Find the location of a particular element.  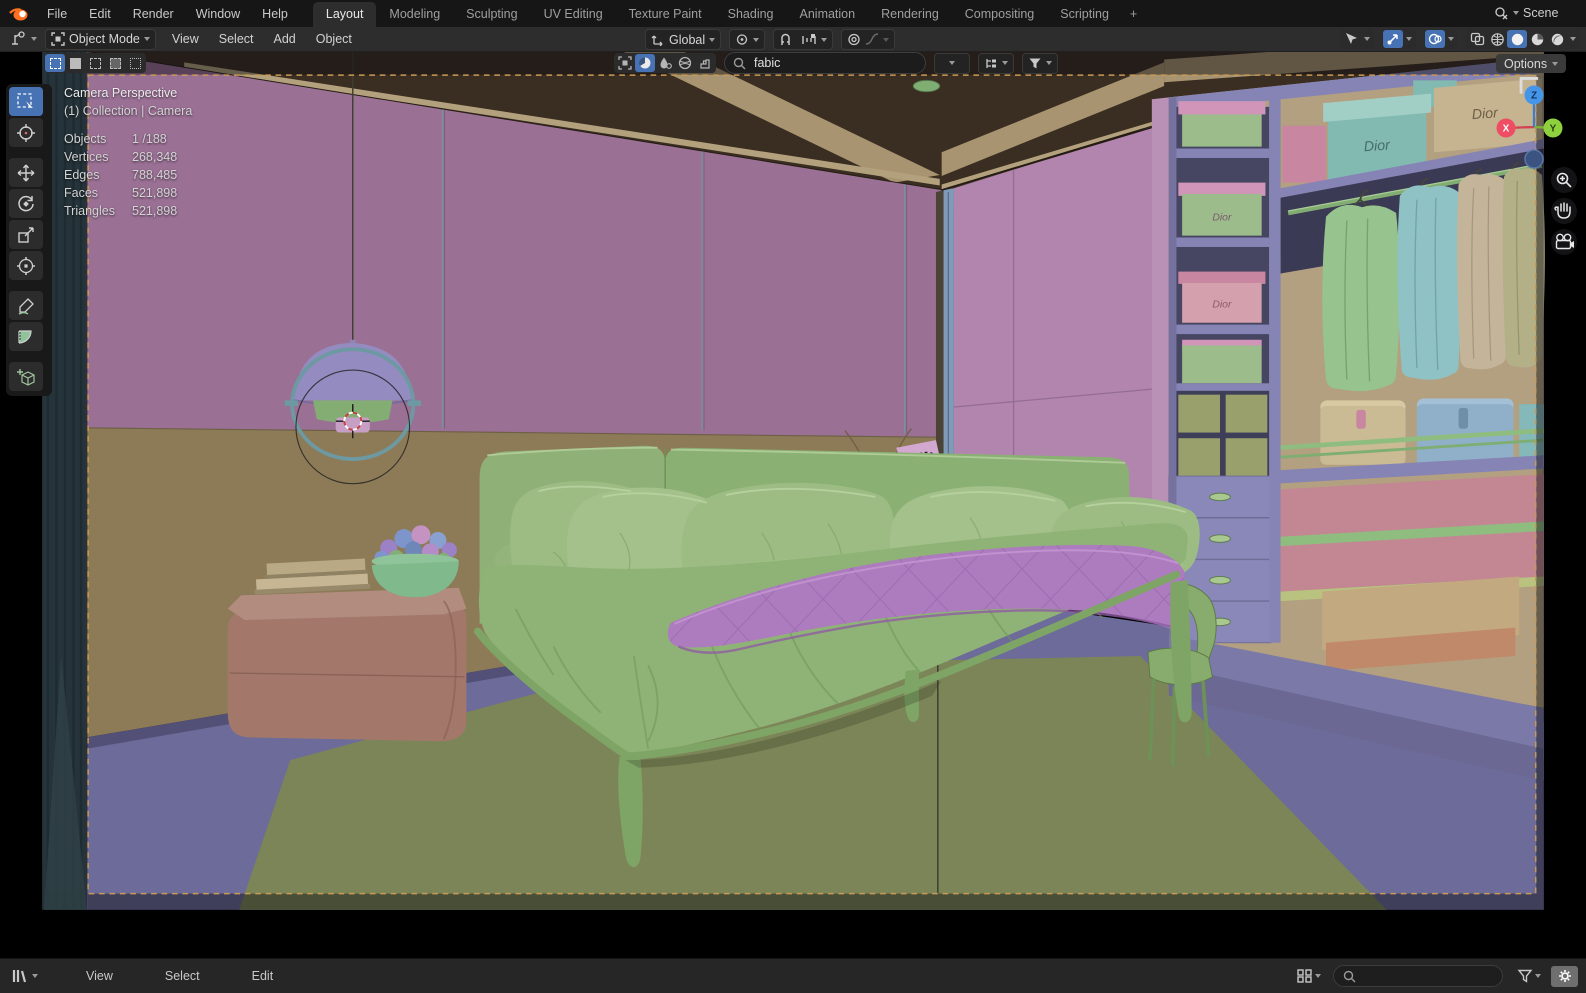

statusbar-search-input is located at coordinates (1419, 976).